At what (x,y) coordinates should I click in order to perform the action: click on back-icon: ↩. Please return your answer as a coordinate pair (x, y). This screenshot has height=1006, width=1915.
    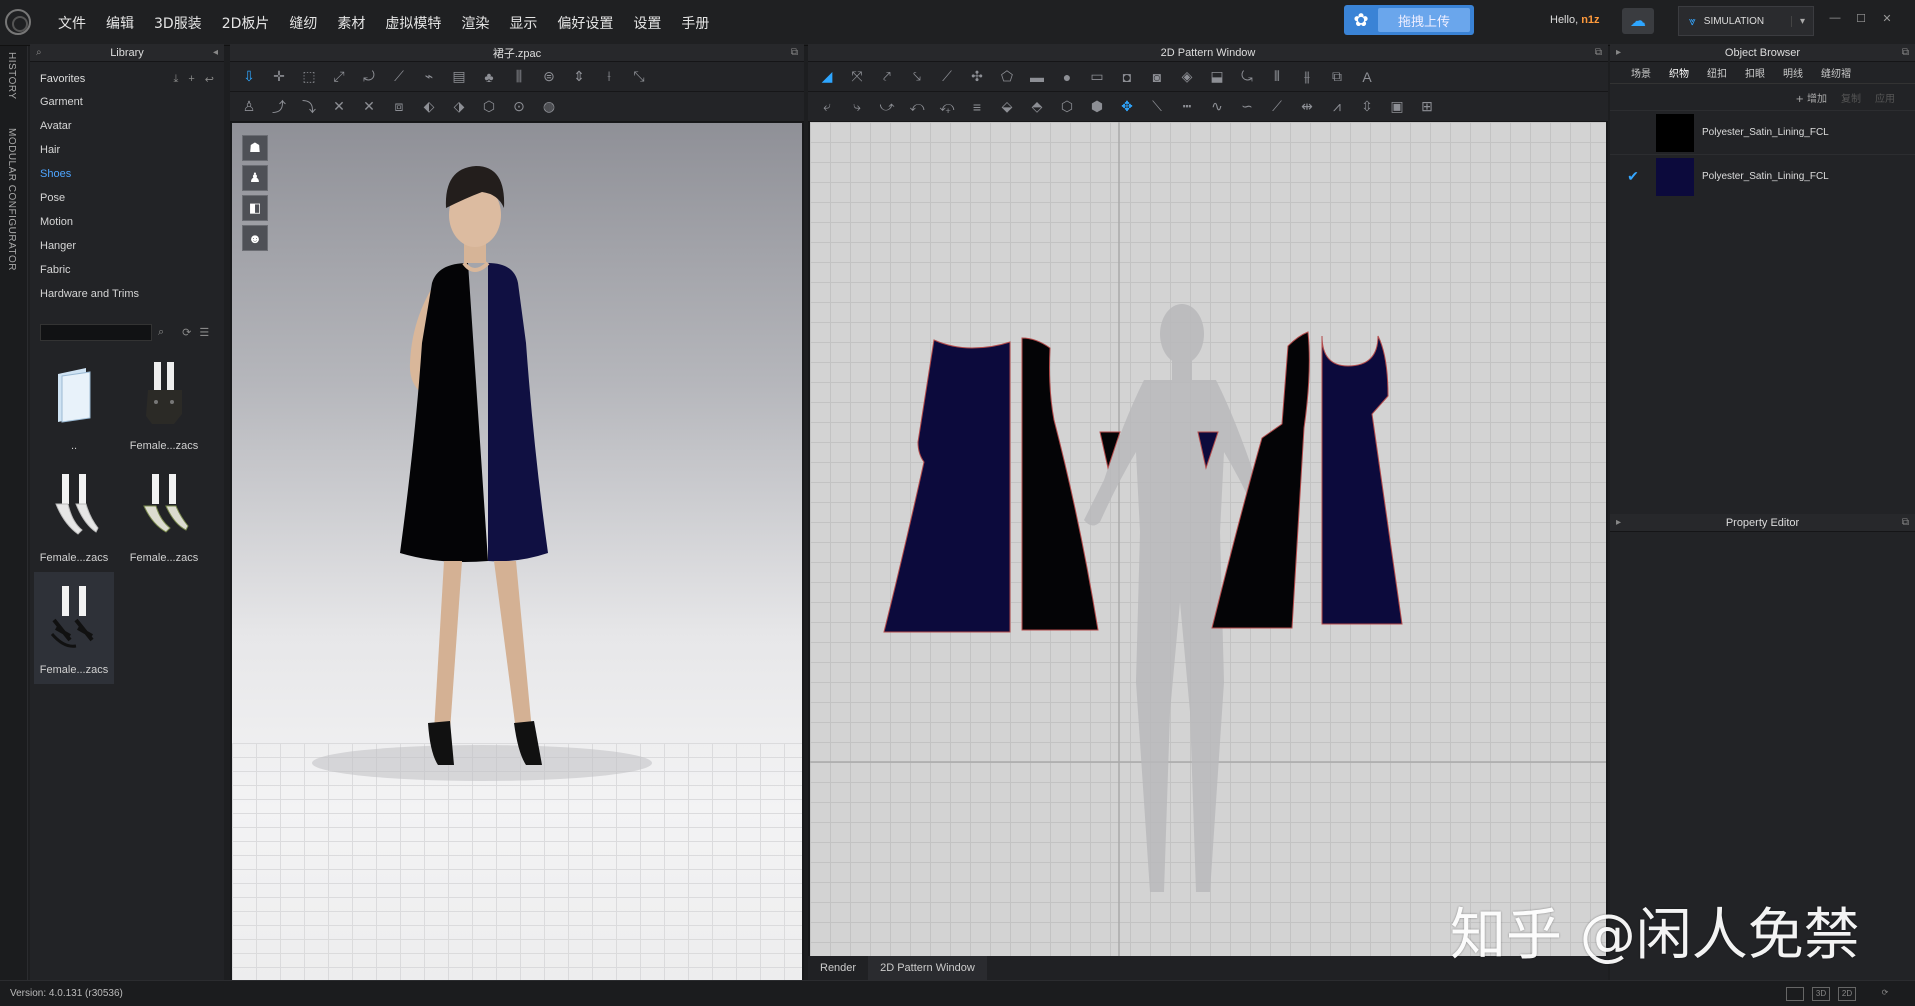
    Looking at the image, I should click on (209, 79).